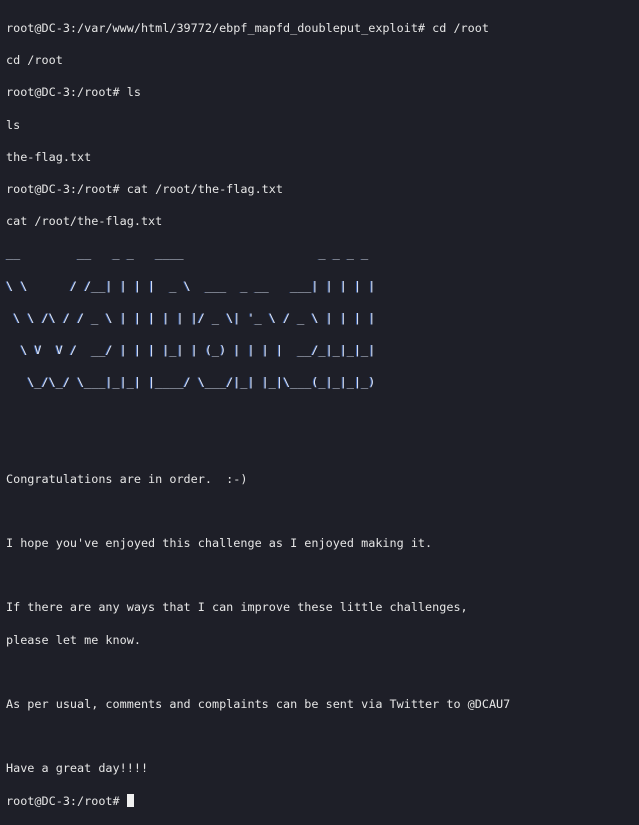  What do you see at coordinates (144, 189) in the screenshot?
I see `terminal-line: root@DC-3:/root# cat /root/the-flag.txt` at bounding box center [144, 189].